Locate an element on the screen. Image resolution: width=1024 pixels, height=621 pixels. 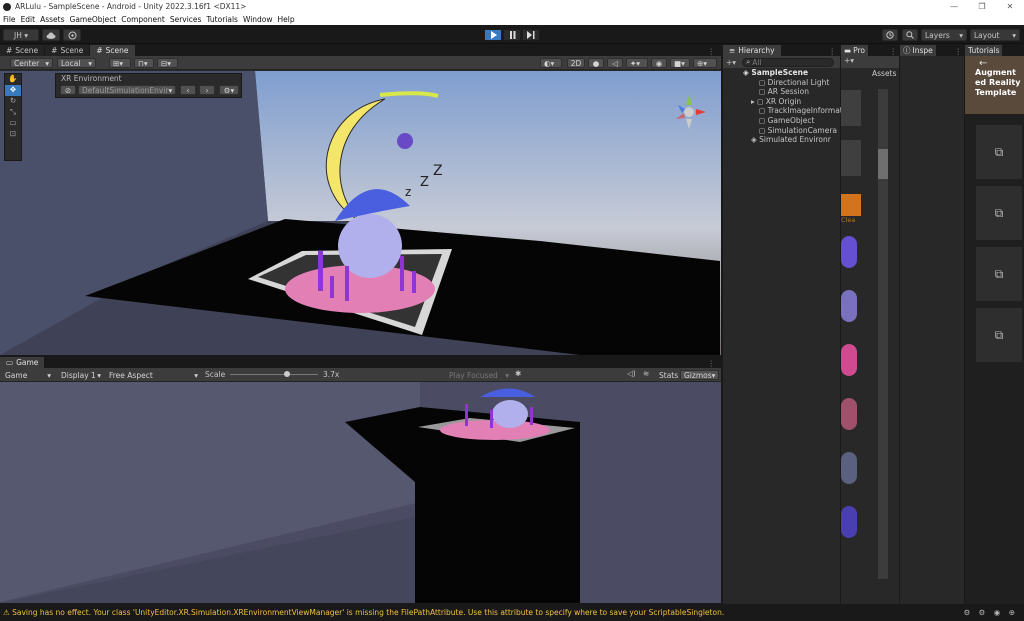
space-dropdown: Local ▾ is located at coordinates (76, 63).